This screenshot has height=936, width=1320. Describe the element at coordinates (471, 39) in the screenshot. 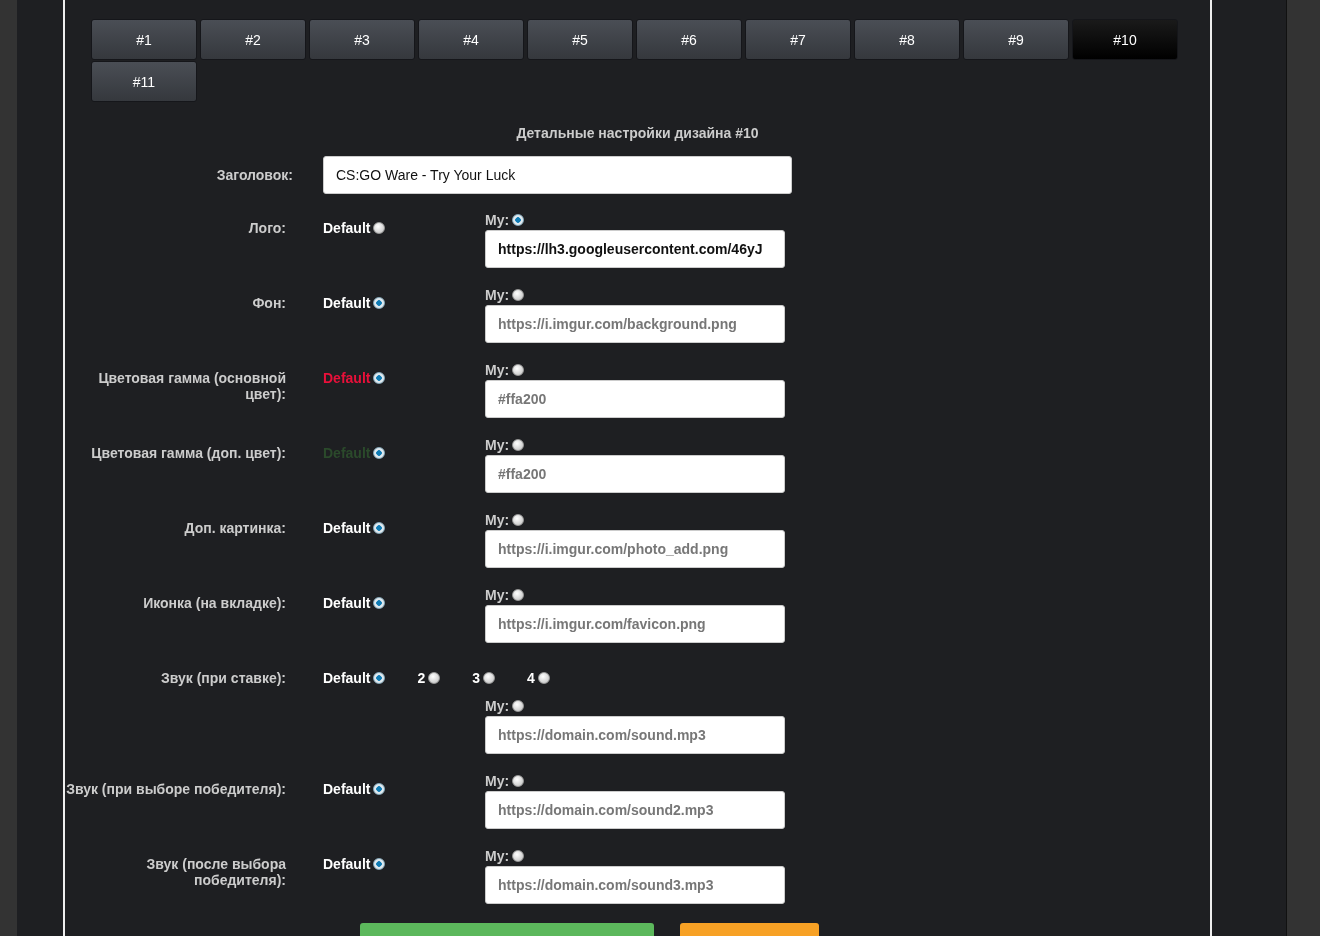

I see `design-tab: #4` at that location.